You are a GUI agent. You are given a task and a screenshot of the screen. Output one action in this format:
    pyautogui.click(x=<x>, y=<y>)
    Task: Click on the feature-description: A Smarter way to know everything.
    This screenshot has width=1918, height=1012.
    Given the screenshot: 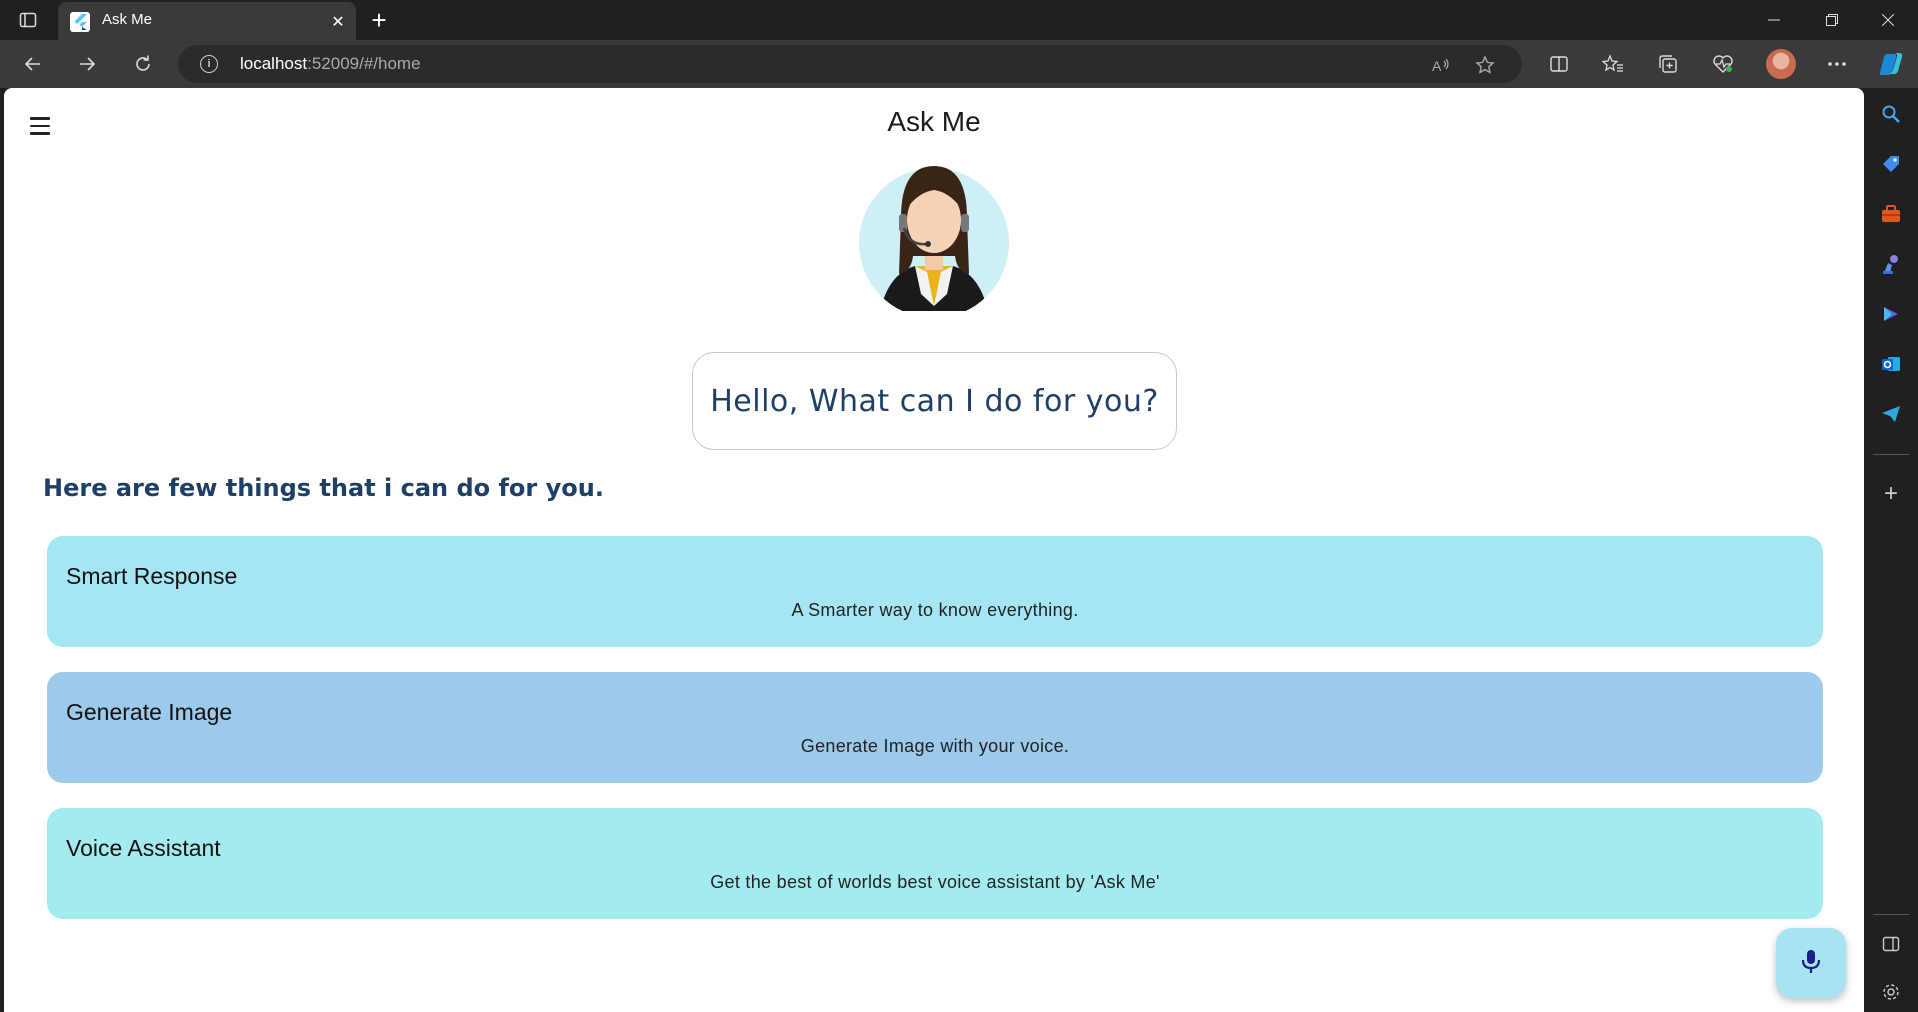 What is the action you would take?
    pyautogui.click(x=935, y=610)
    